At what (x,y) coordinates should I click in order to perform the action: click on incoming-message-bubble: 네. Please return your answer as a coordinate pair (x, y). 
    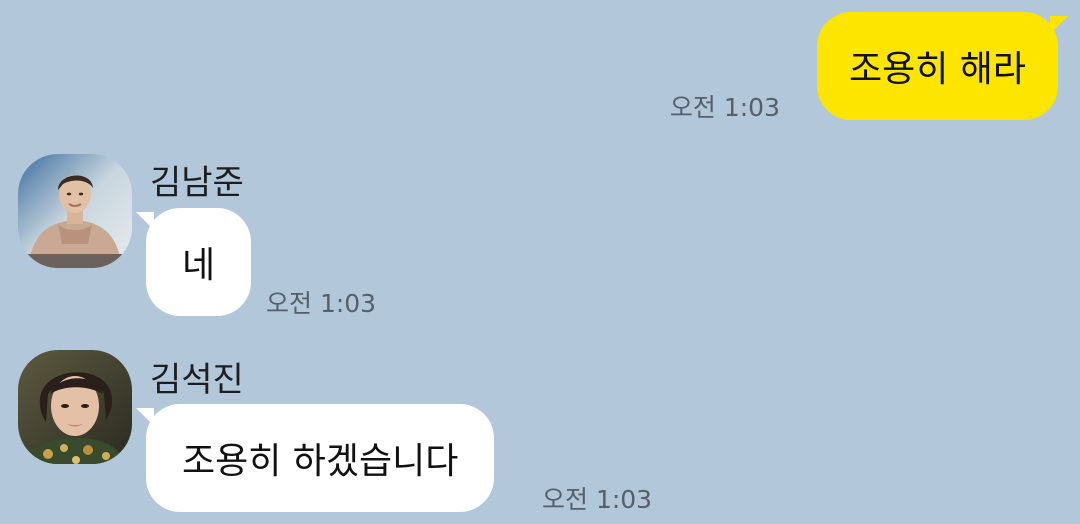
    Looking at the image, I should click on (193, 262).